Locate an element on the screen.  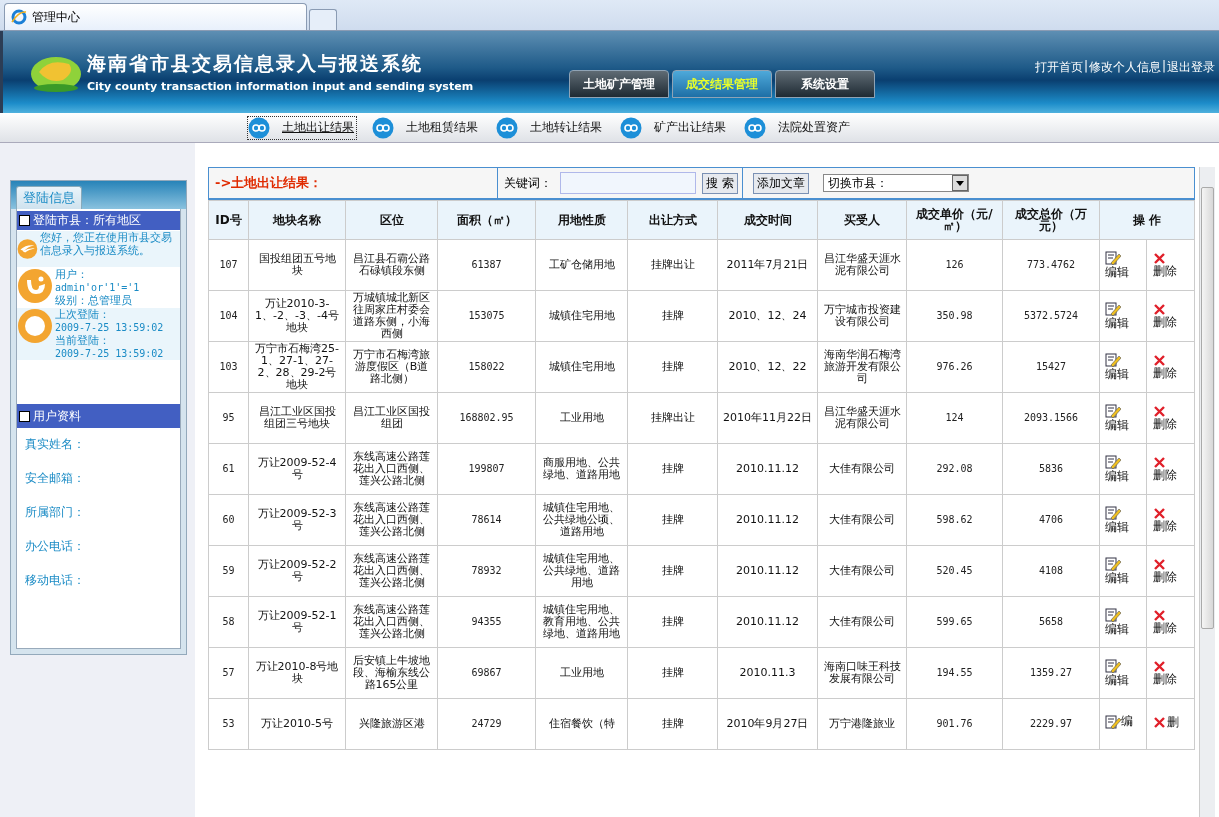
browser-tab: 管理中心 is located at coordinates (155, 16).